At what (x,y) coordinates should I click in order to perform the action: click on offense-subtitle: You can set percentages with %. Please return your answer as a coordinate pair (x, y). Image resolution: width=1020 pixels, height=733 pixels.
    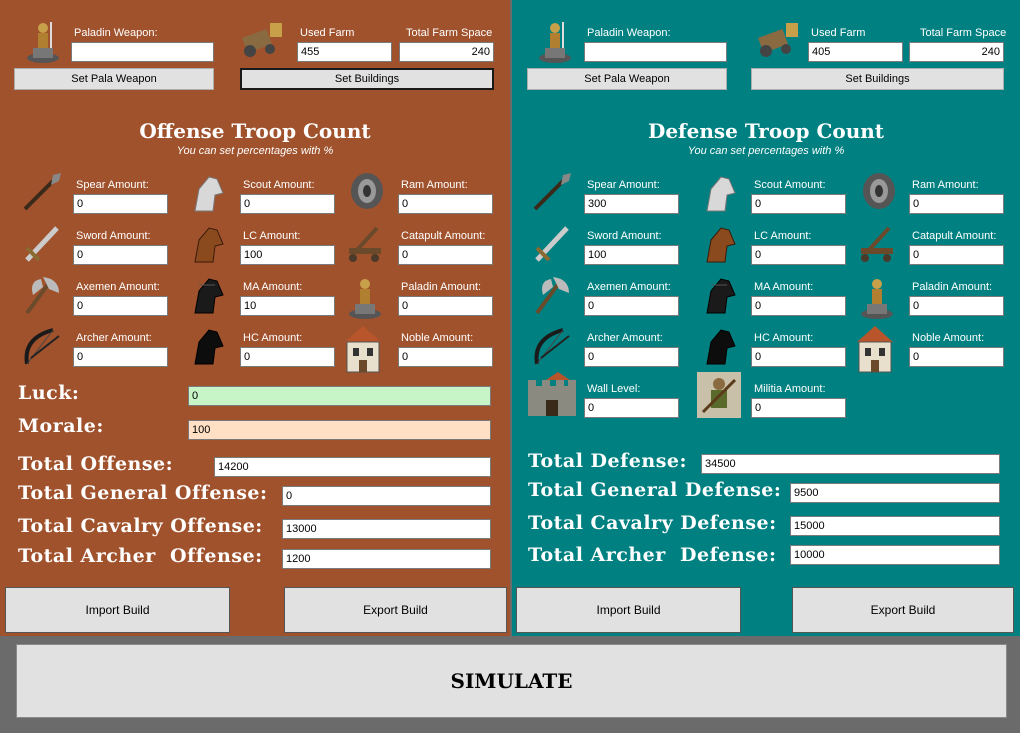
    Looking at the image, I should click on (255, 151).